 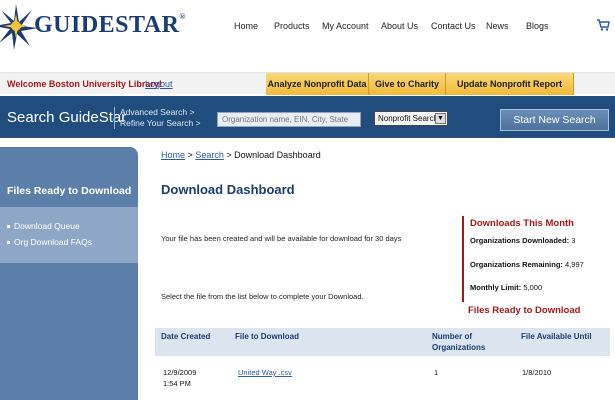 What do you see at coordinates (246, 26) in the screenshot?
I see `nav-home: Home` at bounding box center [246, 26].